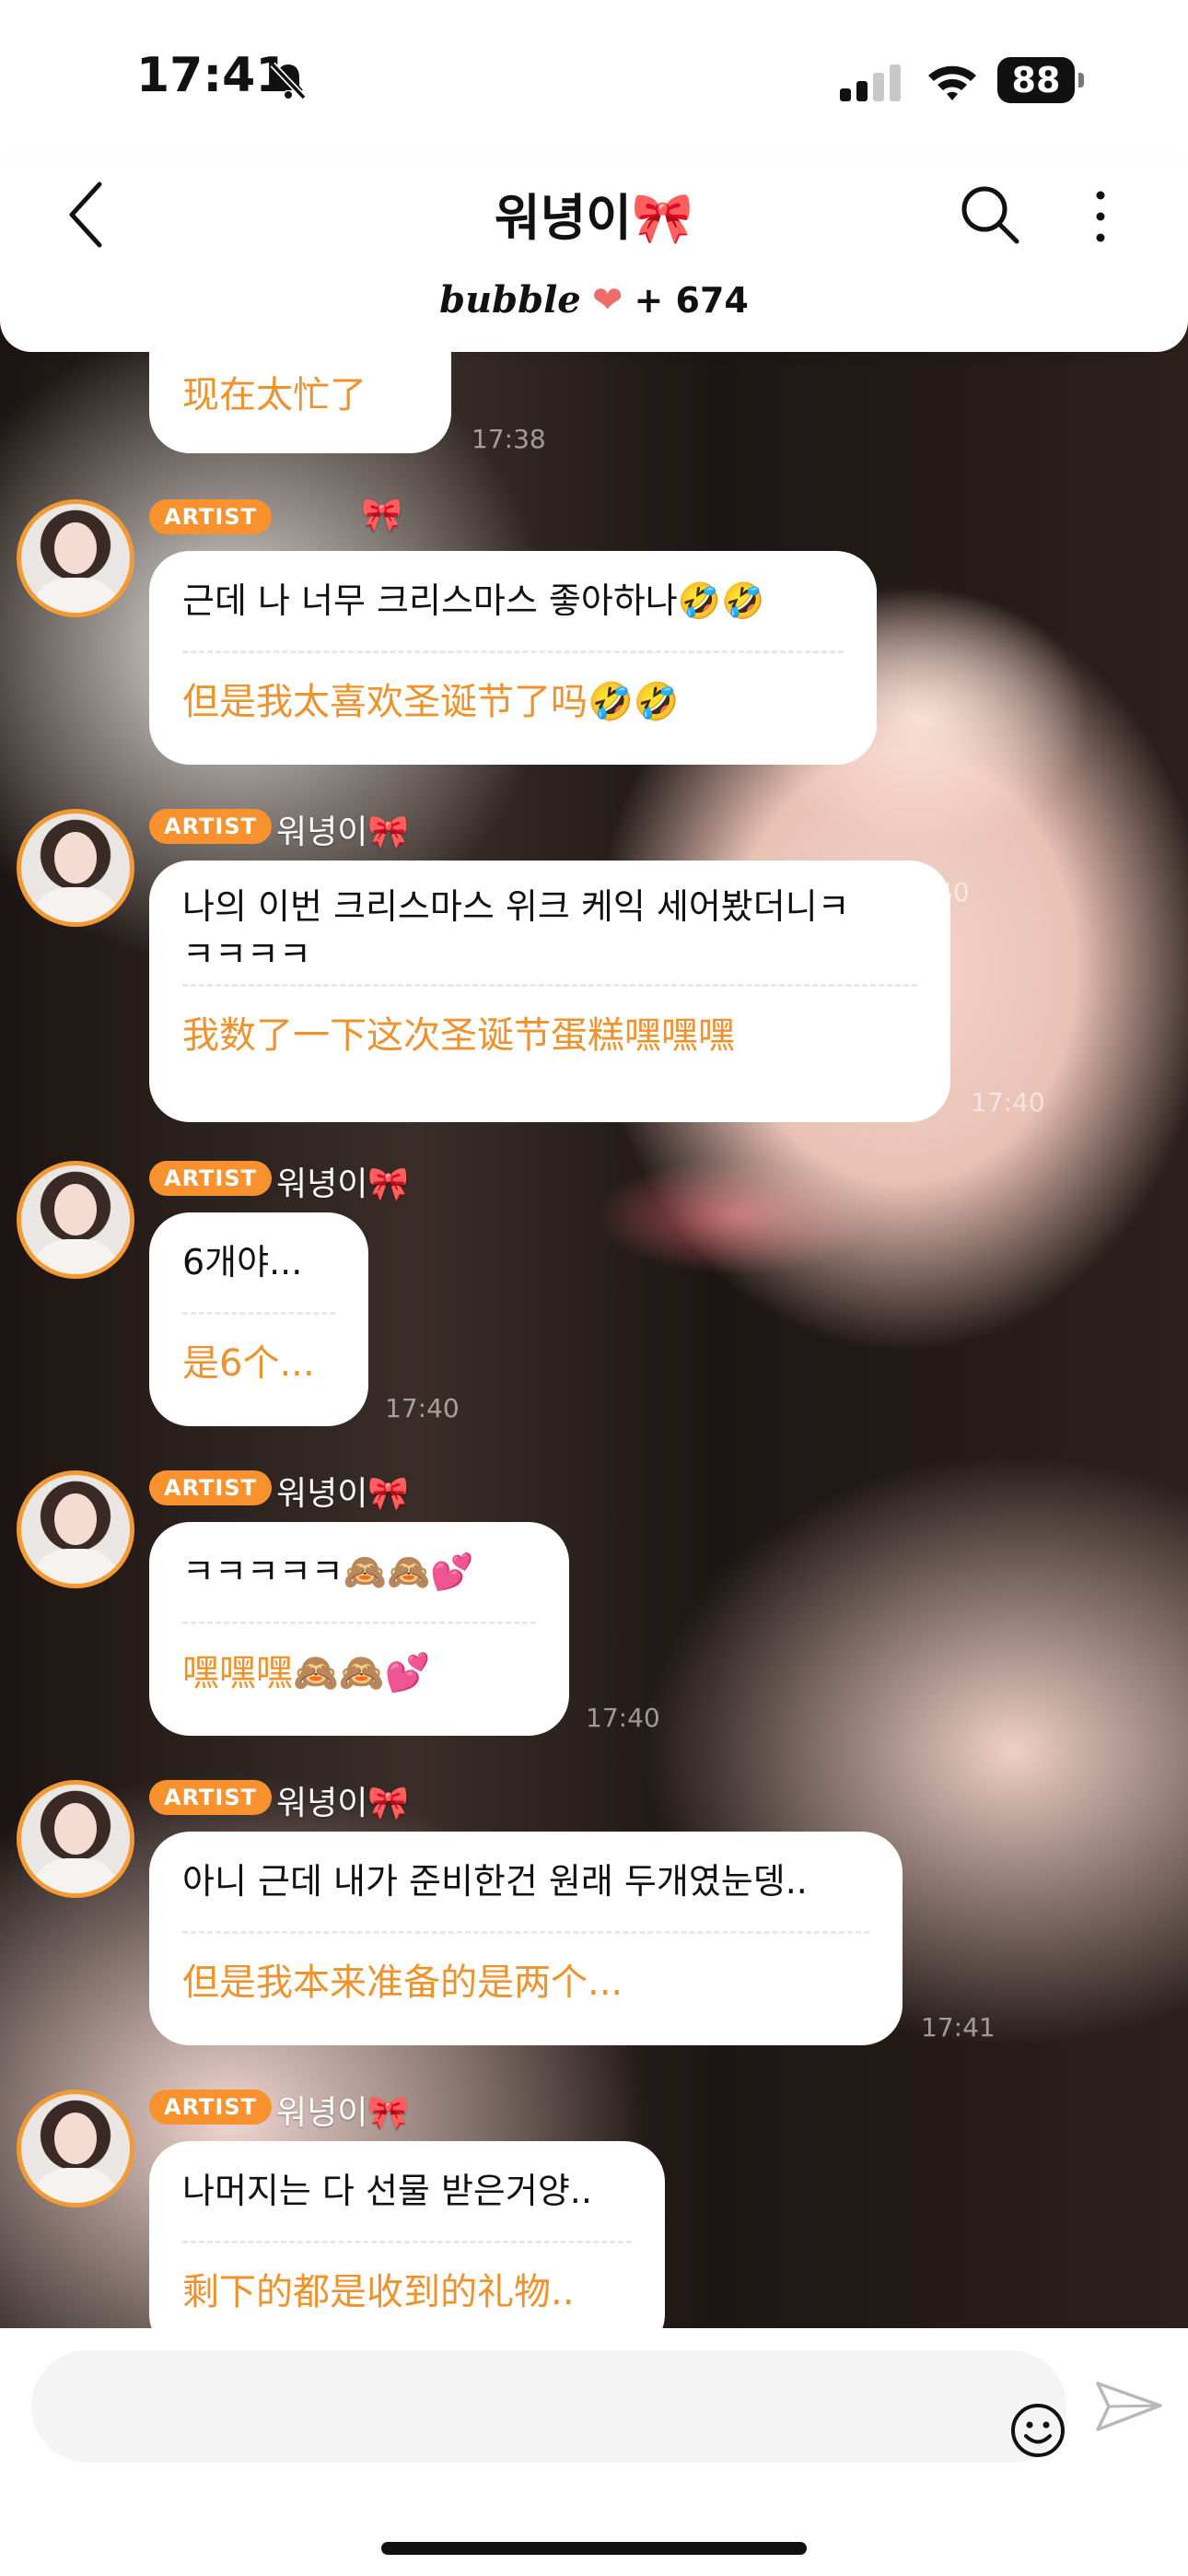 The image size is (1188, 2576). What do you see at coordinates (212, 75) in the screenshot?
I see `status-time: 17:41` at bounding box center [212, 75].